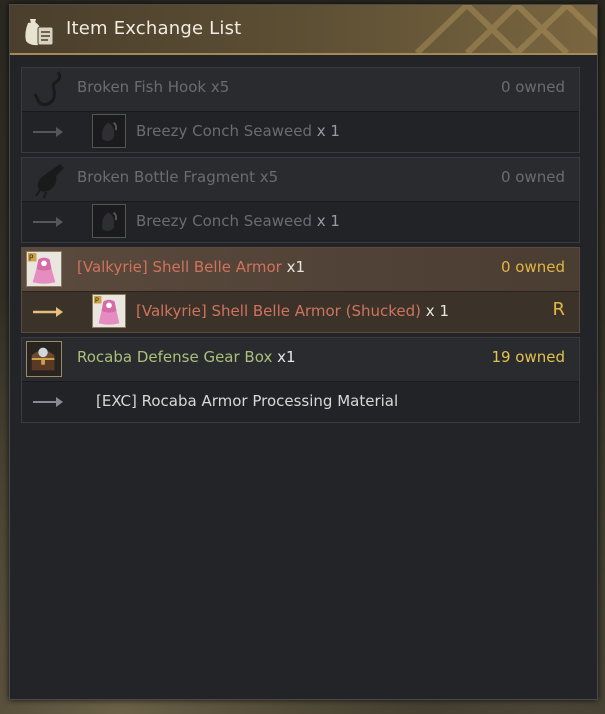  What do you see at coordinates (191, 267) in the screenshot?
I see `exchange-item-name: [Valkyrie] Shell Belle Armor x1` at bounding box center [191, 267].